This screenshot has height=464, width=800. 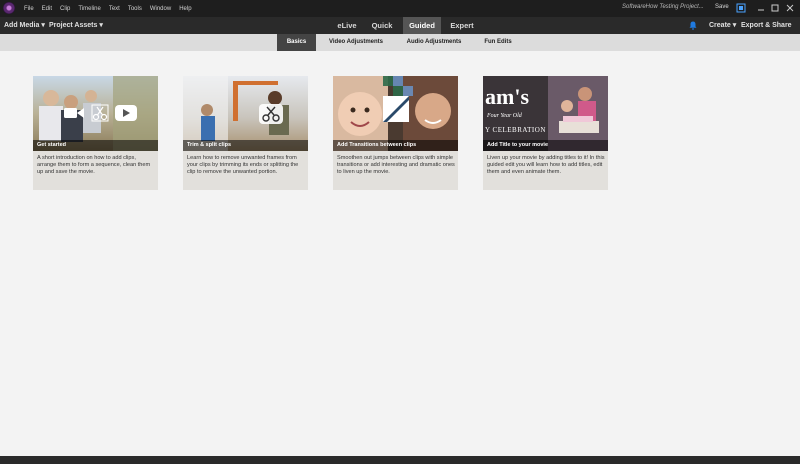 I want to click on app-icon, so click(x=9, y=8).